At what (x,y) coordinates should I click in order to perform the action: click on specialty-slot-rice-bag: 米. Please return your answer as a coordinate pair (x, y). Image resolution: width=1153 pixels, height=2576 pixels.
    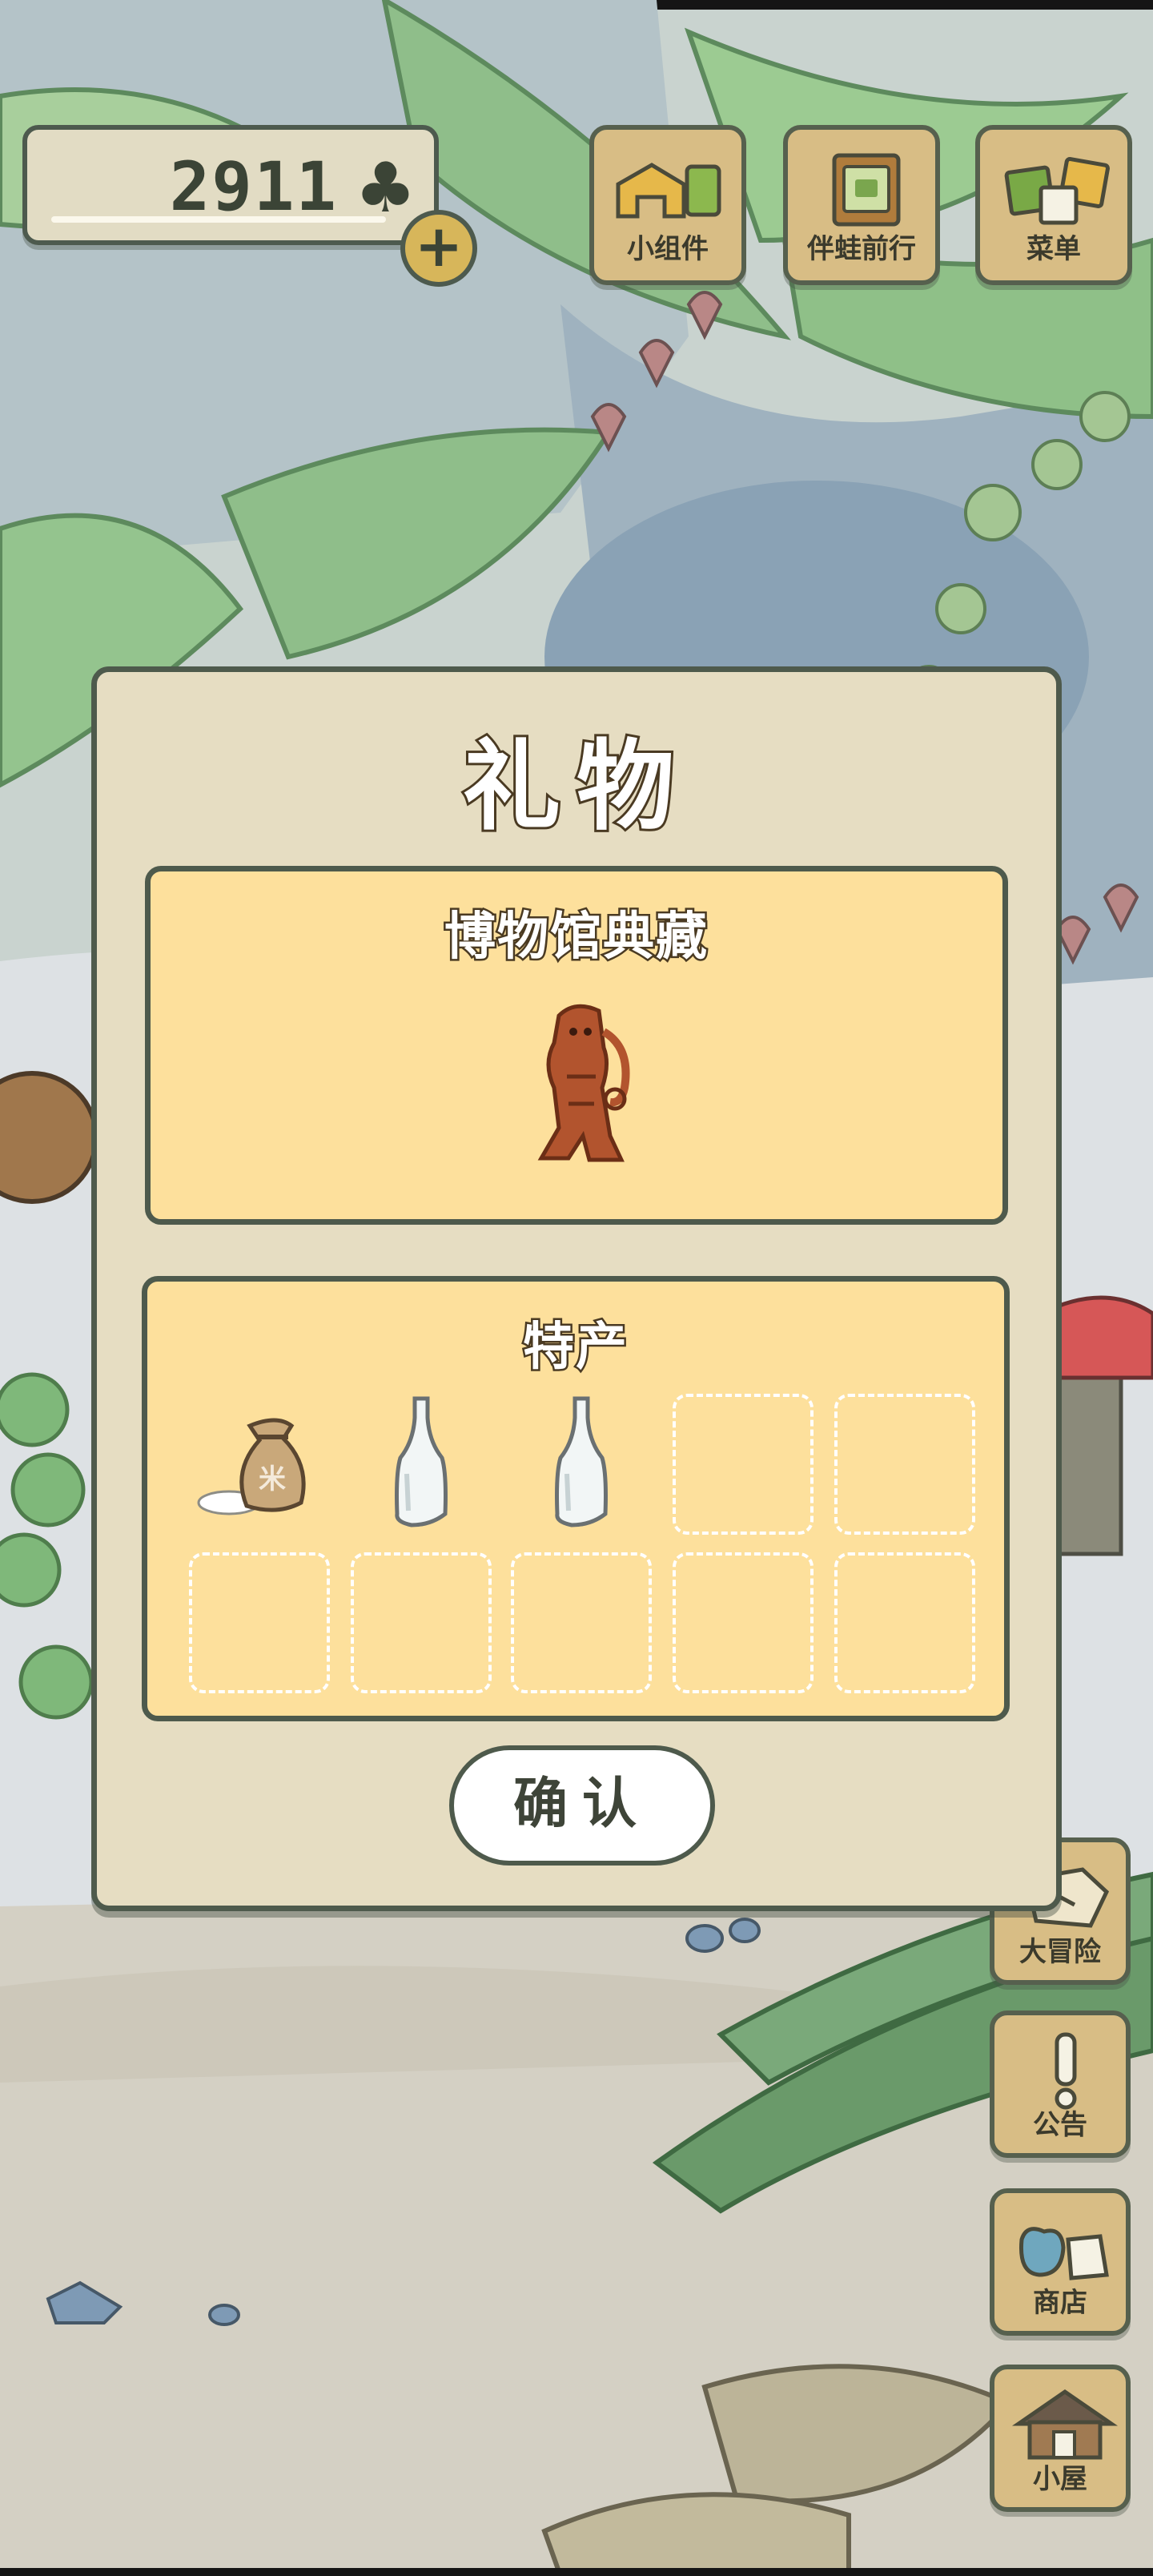
    Looking at the image, I should click on (260, 1464).